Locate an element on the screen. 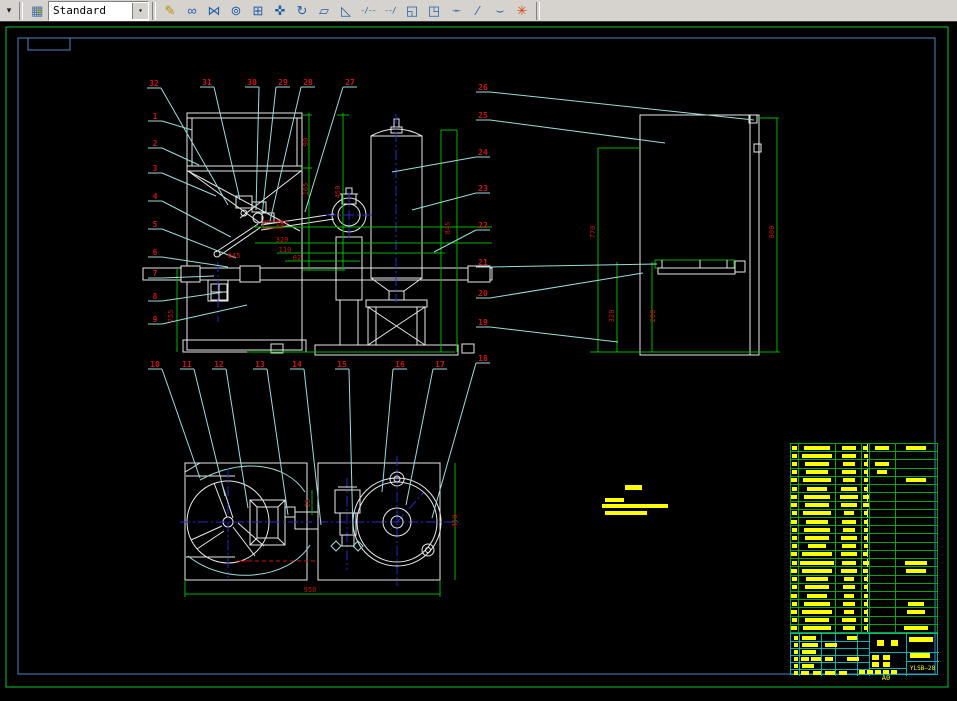 The image size is (957, 701). part-callout-19: 19 is located at coordinates (547, 330).